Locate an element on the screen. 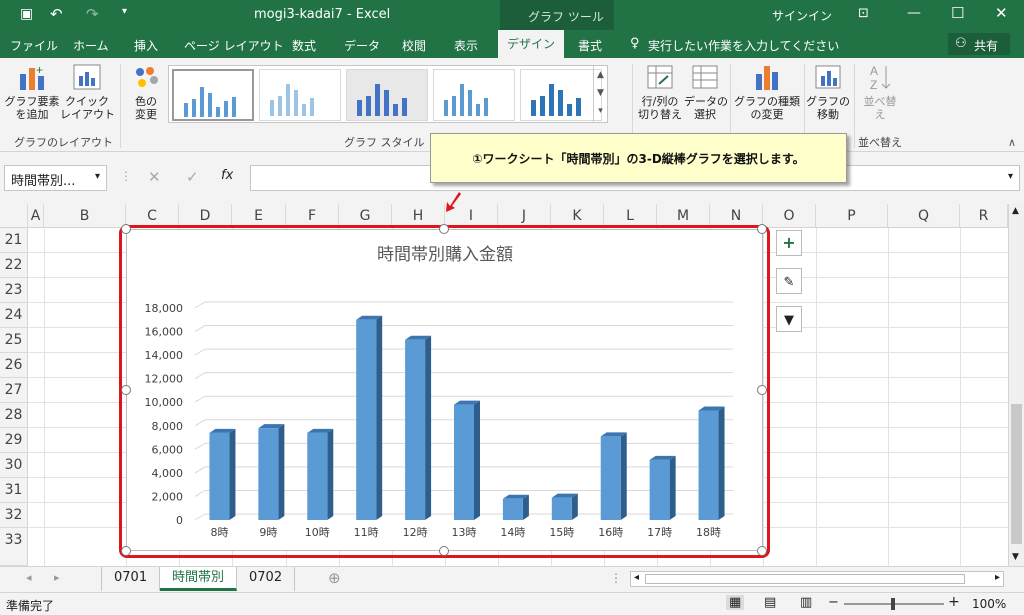 Image resolution: width=1024 pixels, height=615 pixels. select-all-corner is located at coordinates (14, 216).